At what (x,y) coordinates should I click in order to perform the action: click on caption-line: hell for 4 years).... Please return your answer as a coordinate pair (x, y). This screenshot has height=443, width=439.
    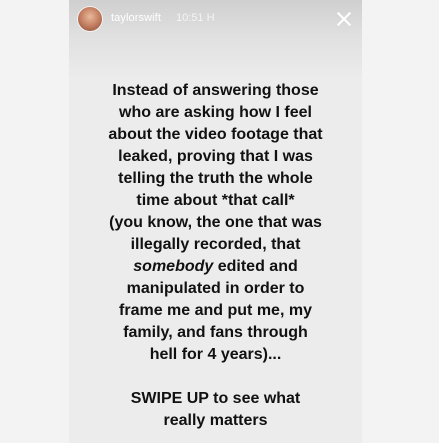
    Looking at the image, I should click on (215, 354).